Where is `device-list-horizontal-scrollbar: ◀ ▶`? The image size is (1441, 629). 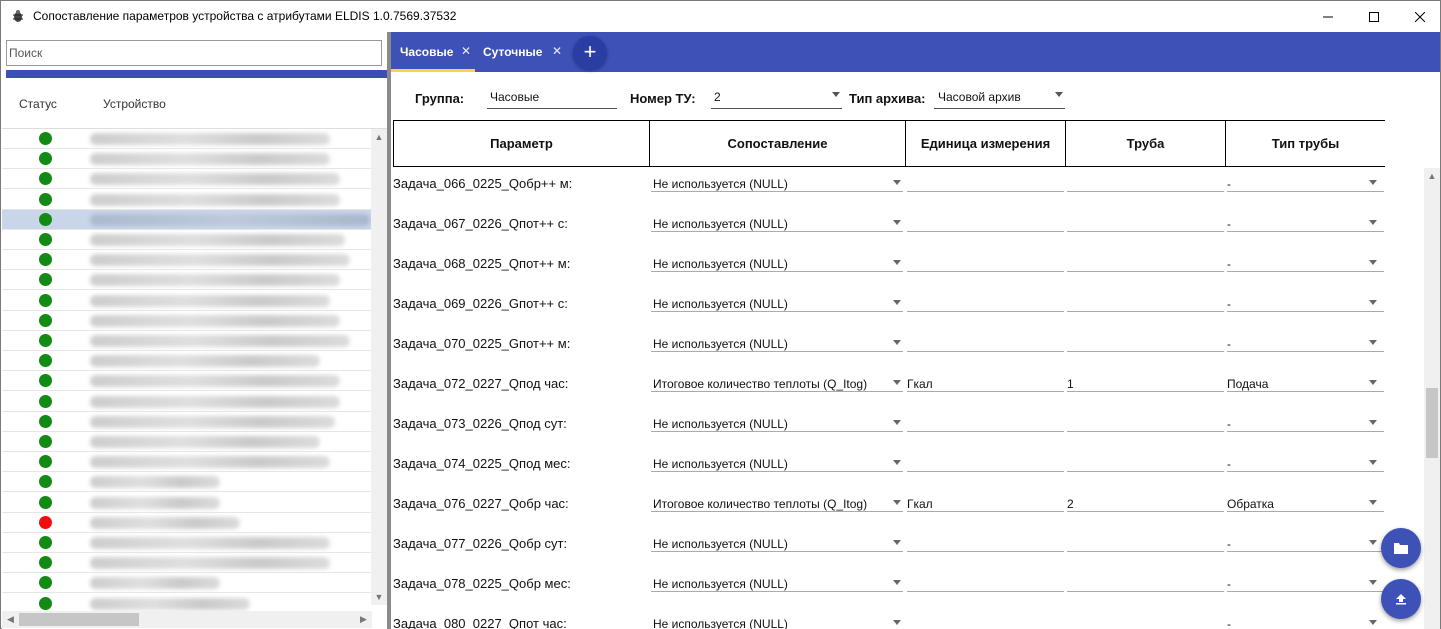 device-list-horizontal-scrollbar: ◀ ▶ is located at coordinates (187, 619).